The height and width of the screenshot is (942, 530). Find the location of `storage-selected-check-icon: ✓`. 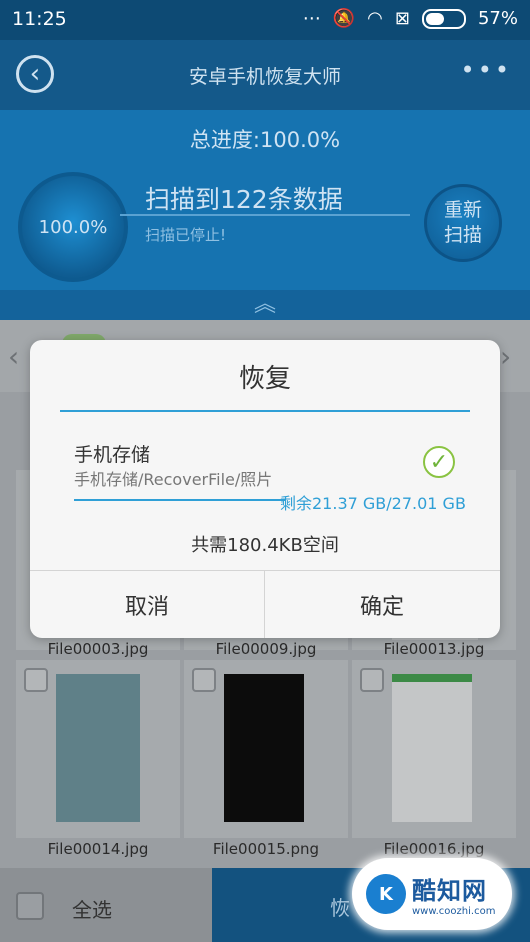

storage-selected-check-icon: ✓ is located at coordinates (439, 462).